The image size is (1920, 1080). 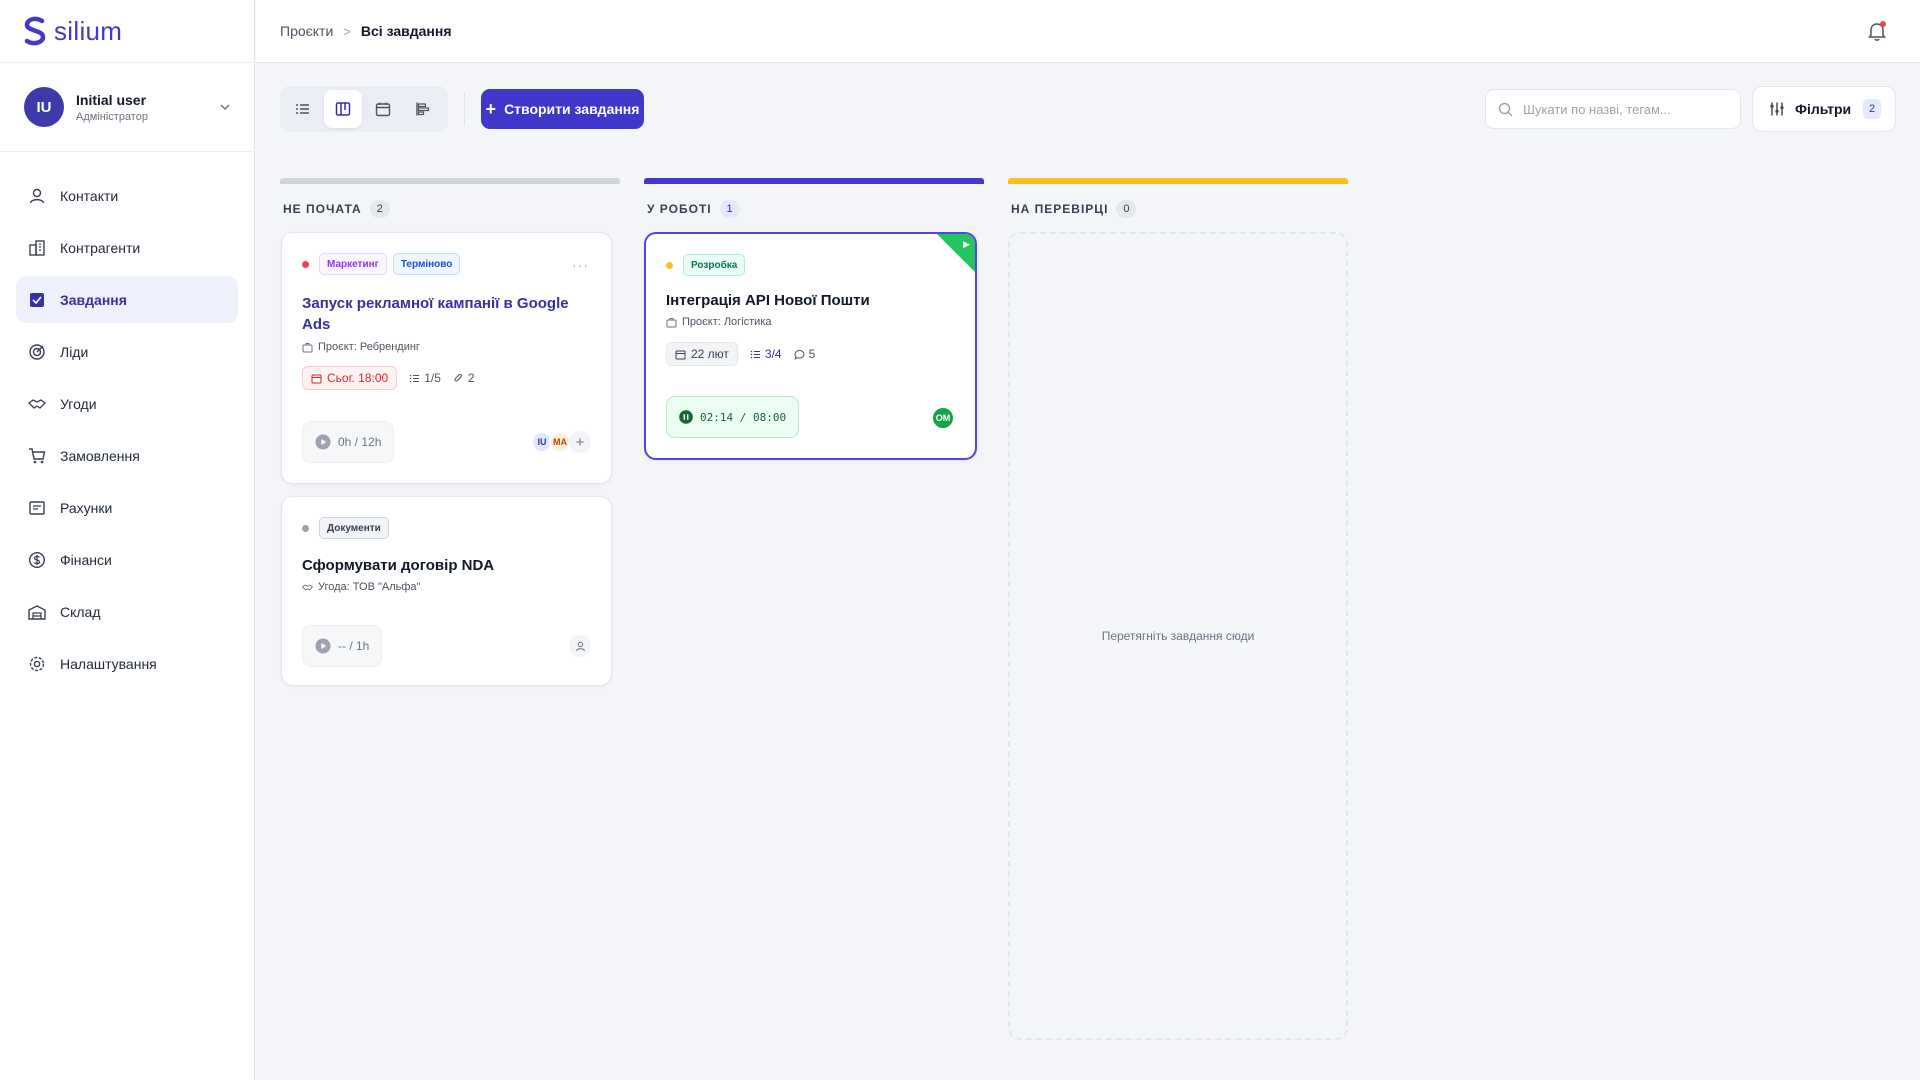 What do you see at coordinates (1126, 209) in the screenshot?
I see `column-count-badge: 0` at bounding box center [1126, 209].